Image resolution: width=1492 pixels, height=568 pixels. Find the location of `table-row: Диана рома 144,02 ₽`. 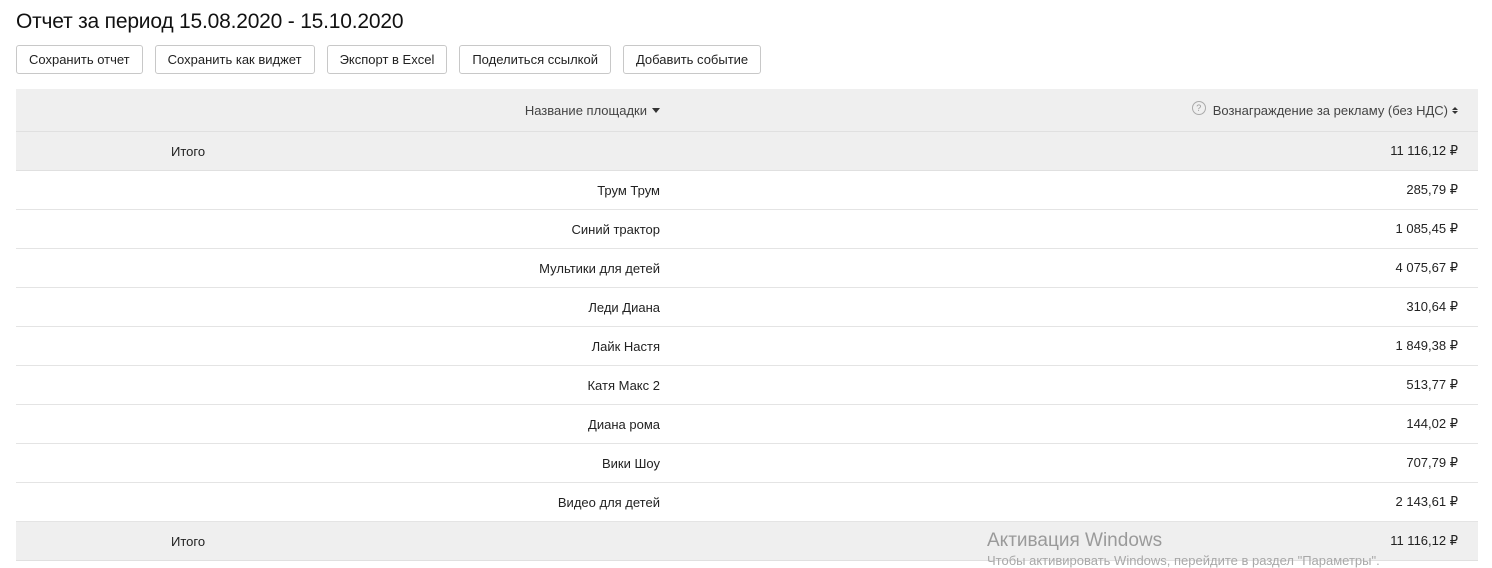

table-row: Диана рома 144,02 ₽ is located at coordinates (747, 424).